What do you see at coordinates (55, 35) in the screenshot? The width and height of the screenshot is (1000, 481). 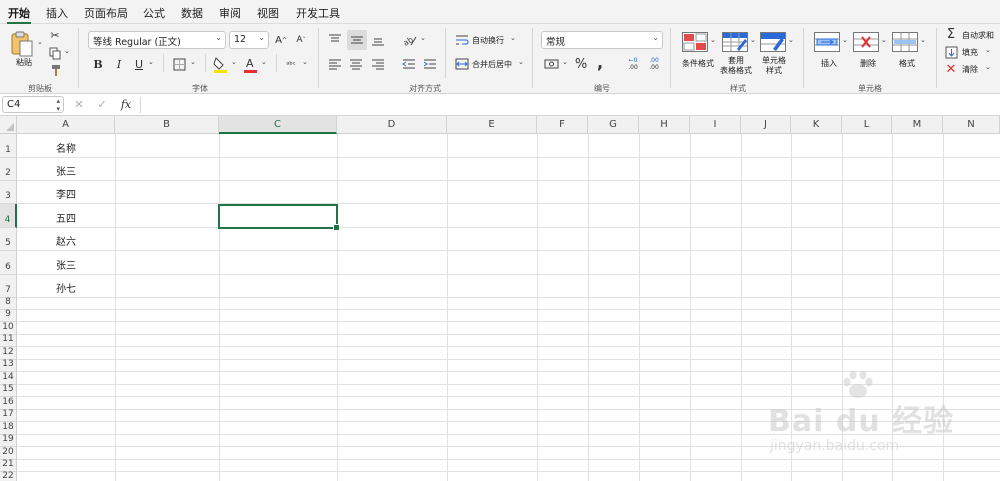 I see `cut-scissors-icon: ✂` at bounding box center [55, 35].